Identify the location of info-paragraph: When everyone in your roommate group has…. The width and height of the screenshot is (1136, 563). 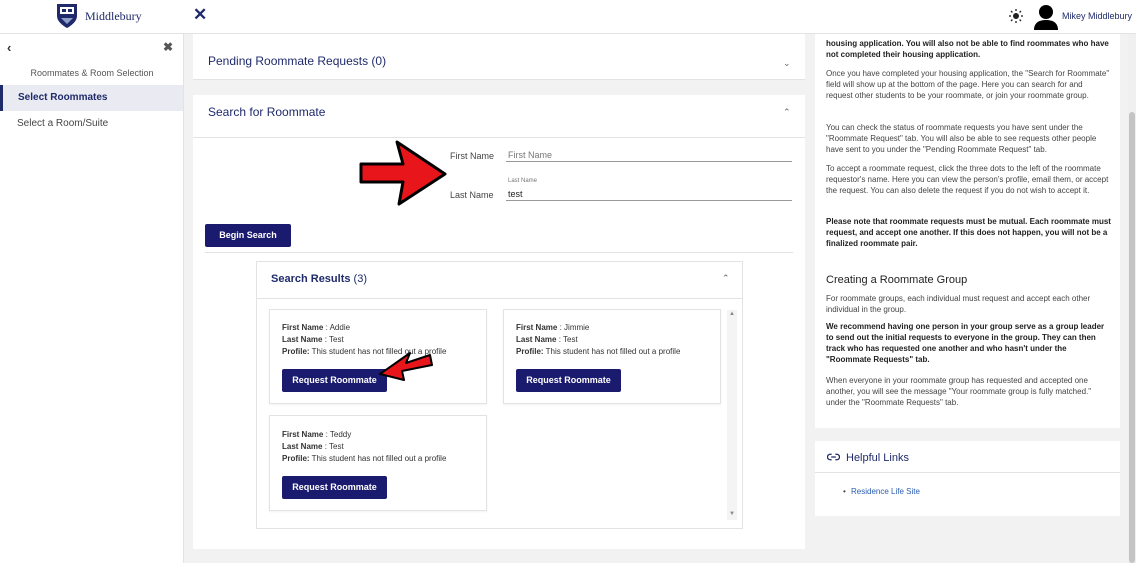
(959, 391).